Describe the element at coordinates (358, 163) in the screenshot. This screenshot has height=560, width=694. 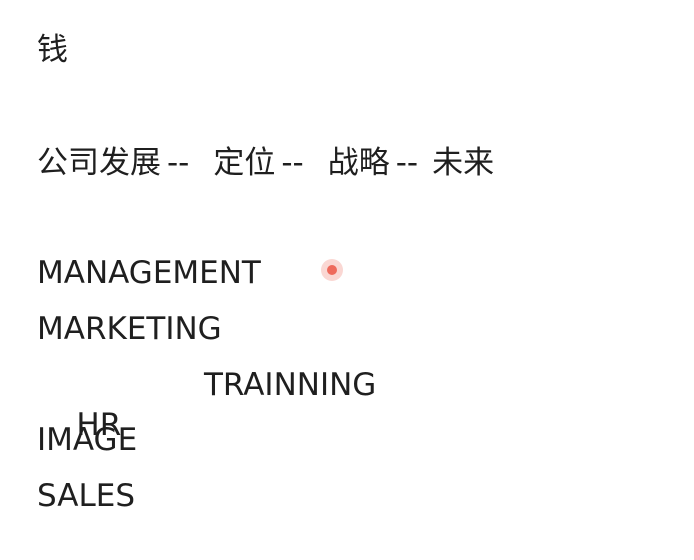
I see `path-segment-strategy: 战略` at that location.